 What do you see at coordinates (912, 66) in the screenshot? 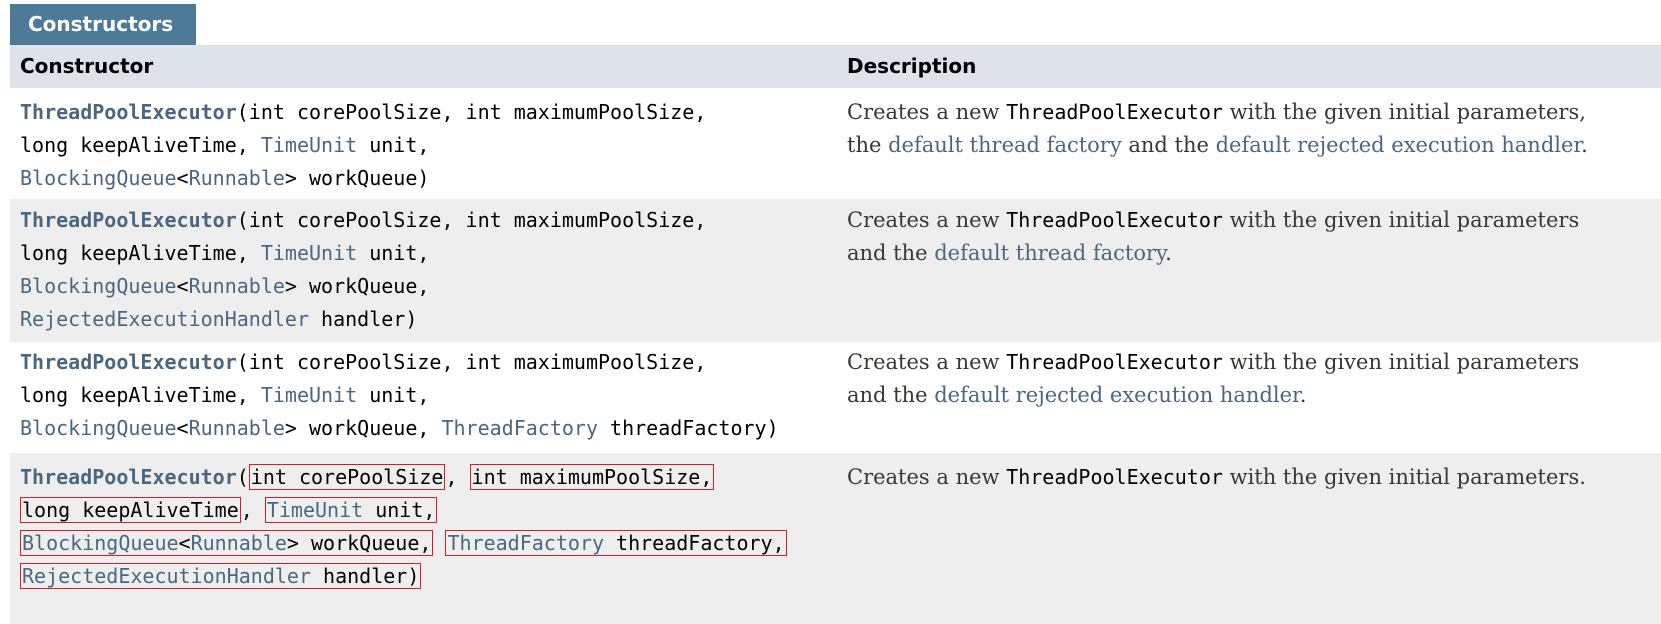
I see `column-header-description: Description` at bounding box center [912, 66].